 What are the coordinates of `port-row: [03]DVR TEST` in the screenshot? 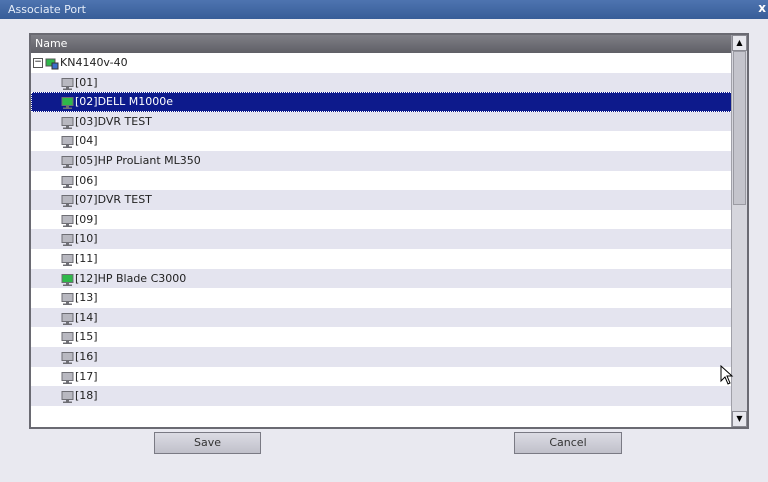 It's located at (382, 121).